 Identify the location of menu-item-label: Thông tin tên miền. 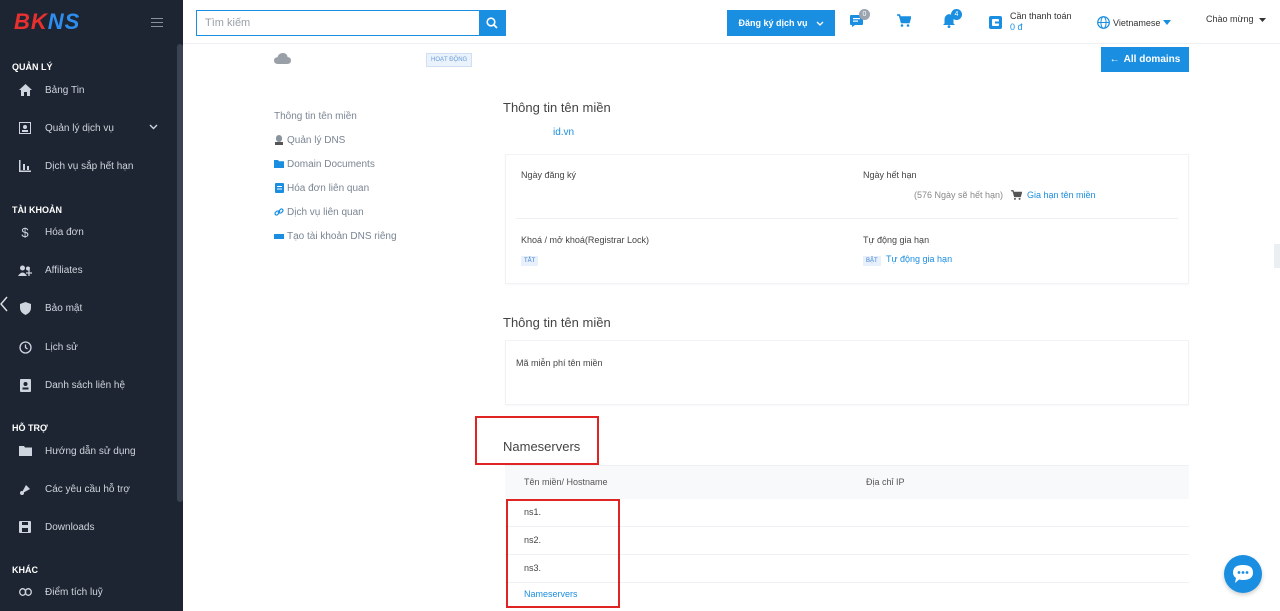
(315, 116).